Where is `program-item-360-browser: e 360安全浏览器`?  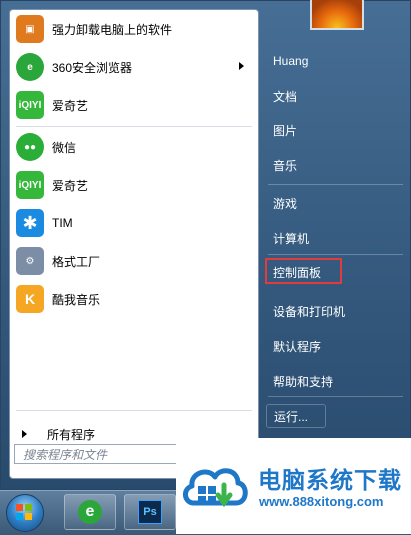 program-item-360-browser: e 360安全浏览器 is located at coordinates (134, 67).